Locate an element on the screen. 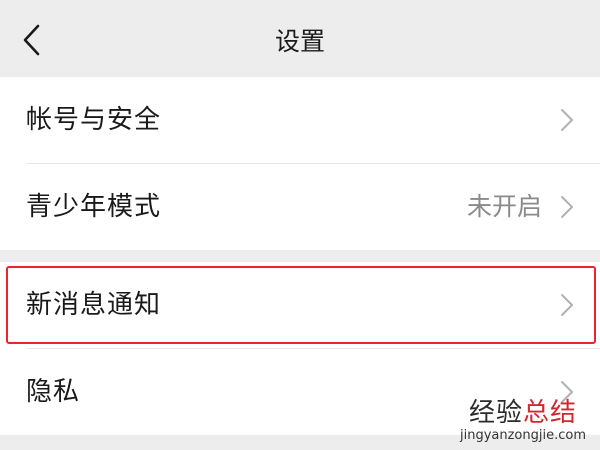 The image size is (600, 450). settings-item-status: 未开启 is located at coordinates (504, 206).